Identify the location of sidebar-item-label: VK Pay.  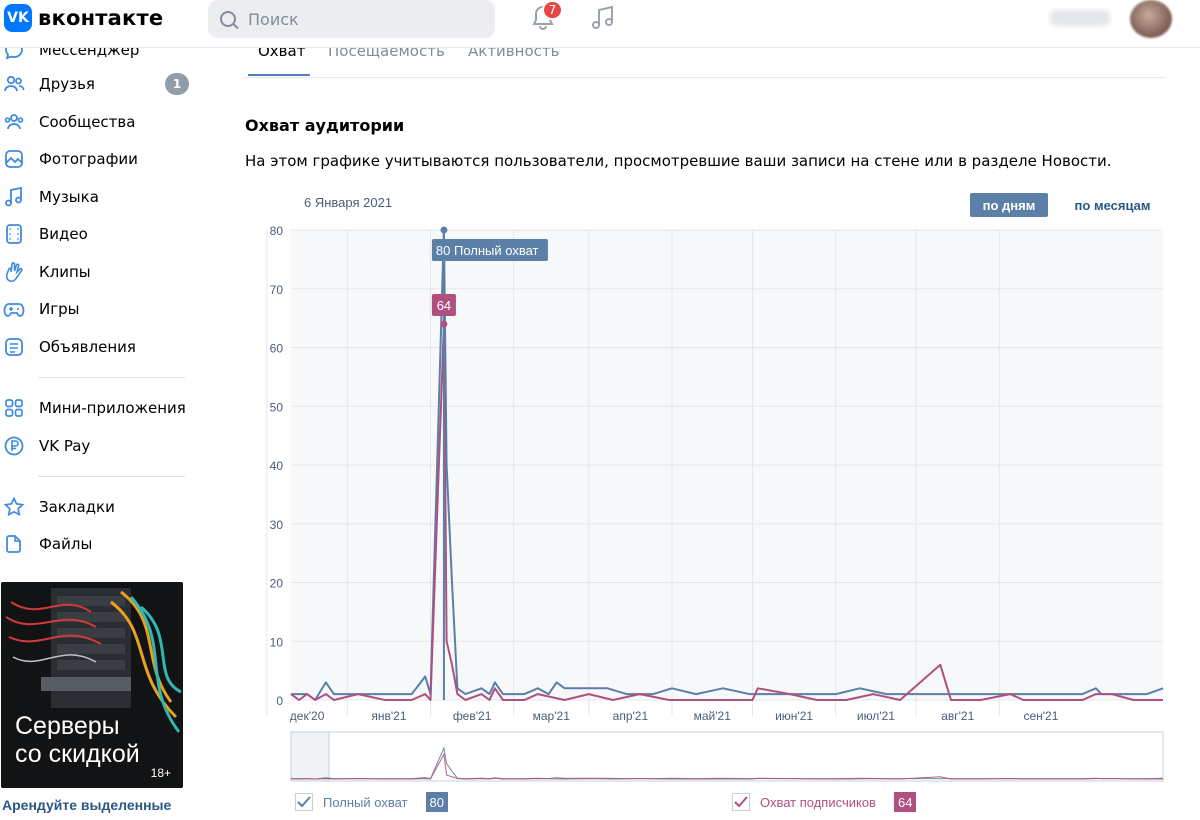
(65, 446).